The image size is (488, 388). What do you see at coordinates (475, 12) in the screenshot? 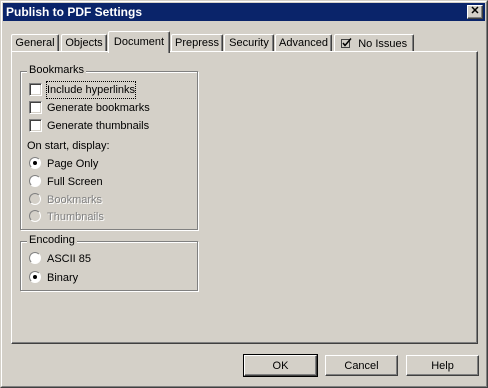
I see `close-icon: ✕` at bounding box center [475, 12].